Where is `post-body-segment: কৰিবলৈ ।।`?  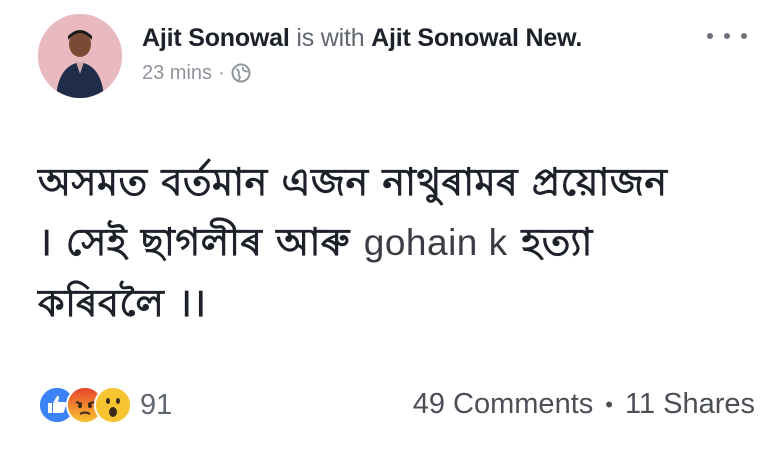 post-body-segment: কৰিবলৈ ।। is located at coordinates (122, 303).